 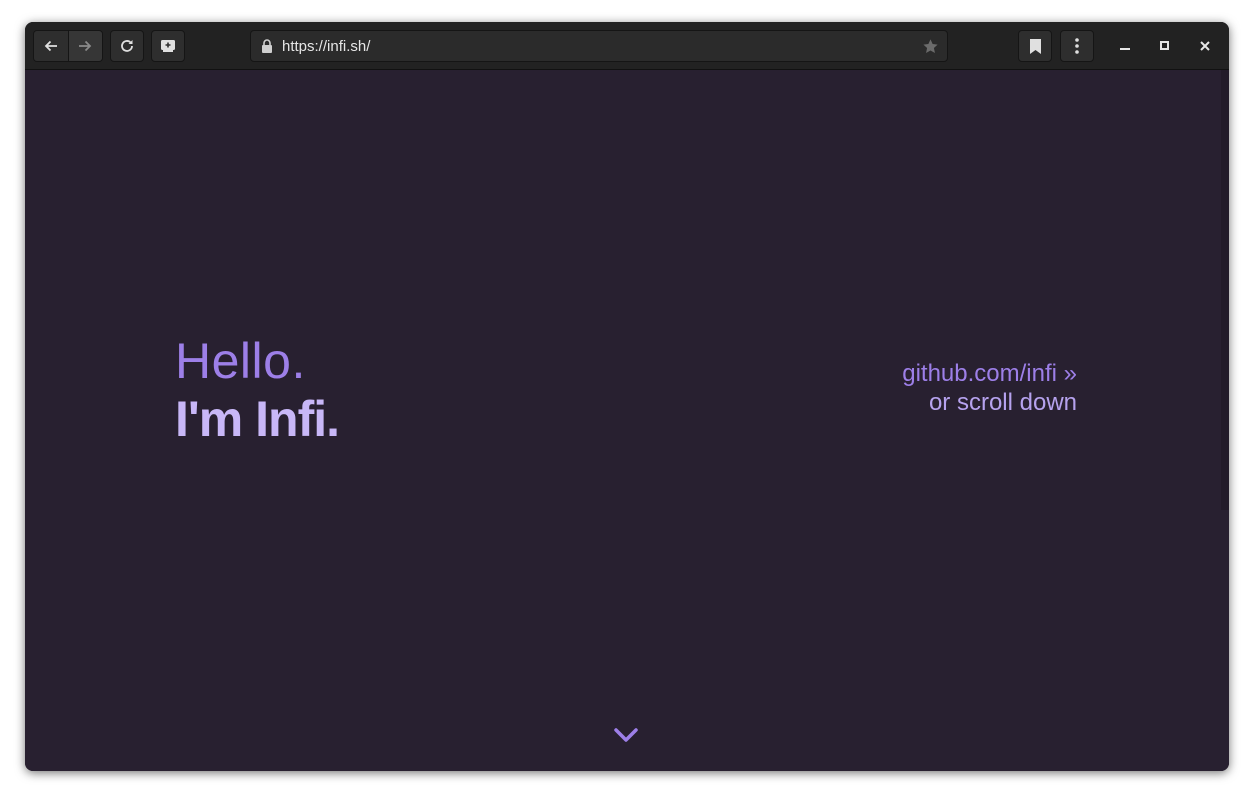 I want to click on minimize-icon, so click(x=1125, y=49).